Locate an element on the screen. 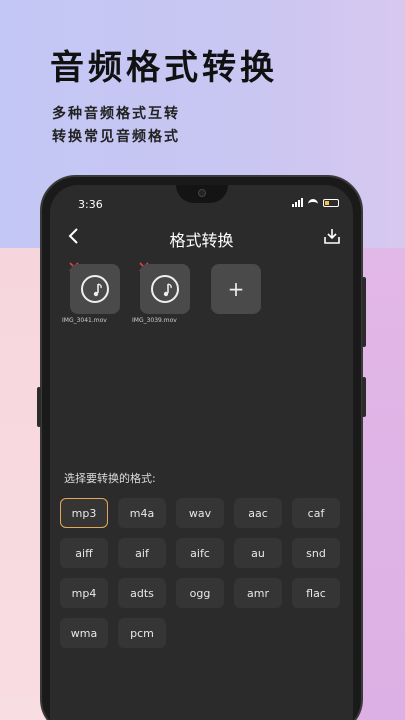 This screenshot has height=720, width=405. format-option: amr is located at coordinates (258, 593).